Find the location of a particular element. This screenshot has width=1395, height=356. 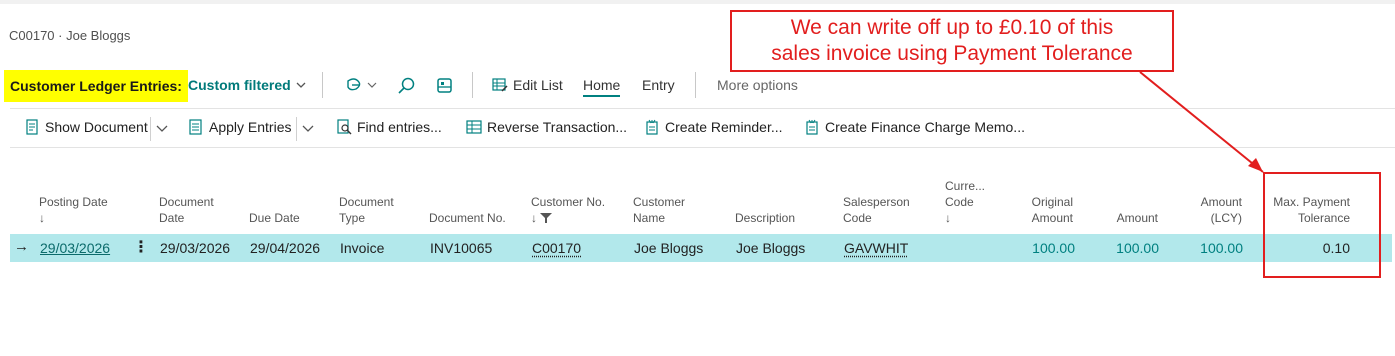

annotation-arrow is located at coordinates (1201, 122).